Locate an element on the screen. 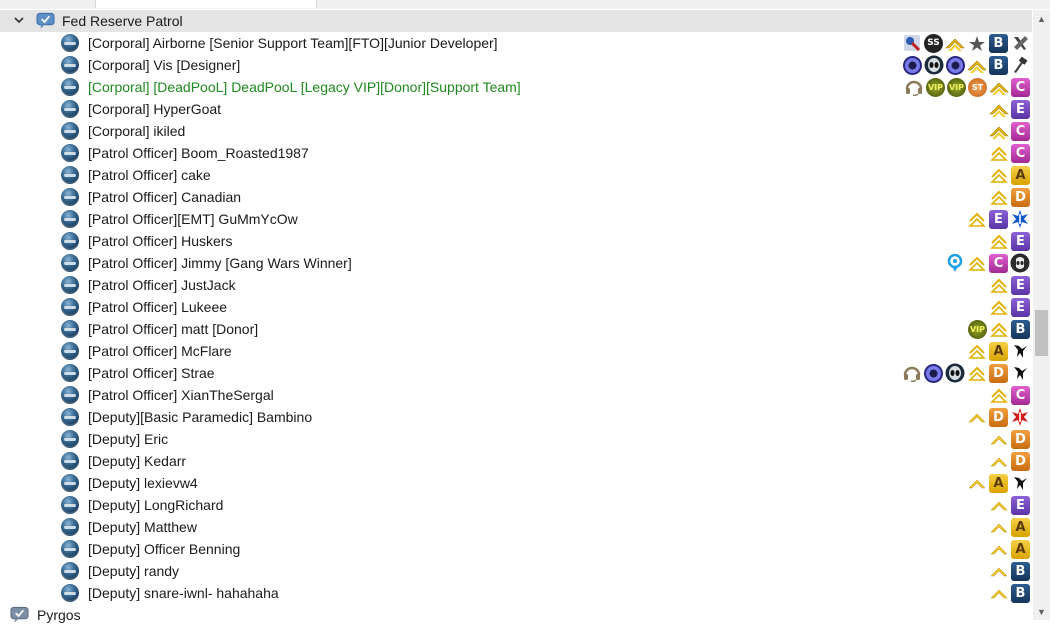 The height and width of the screenshot is (630, 1060). user-badges: B VIP is located at coordinates (999, 329).